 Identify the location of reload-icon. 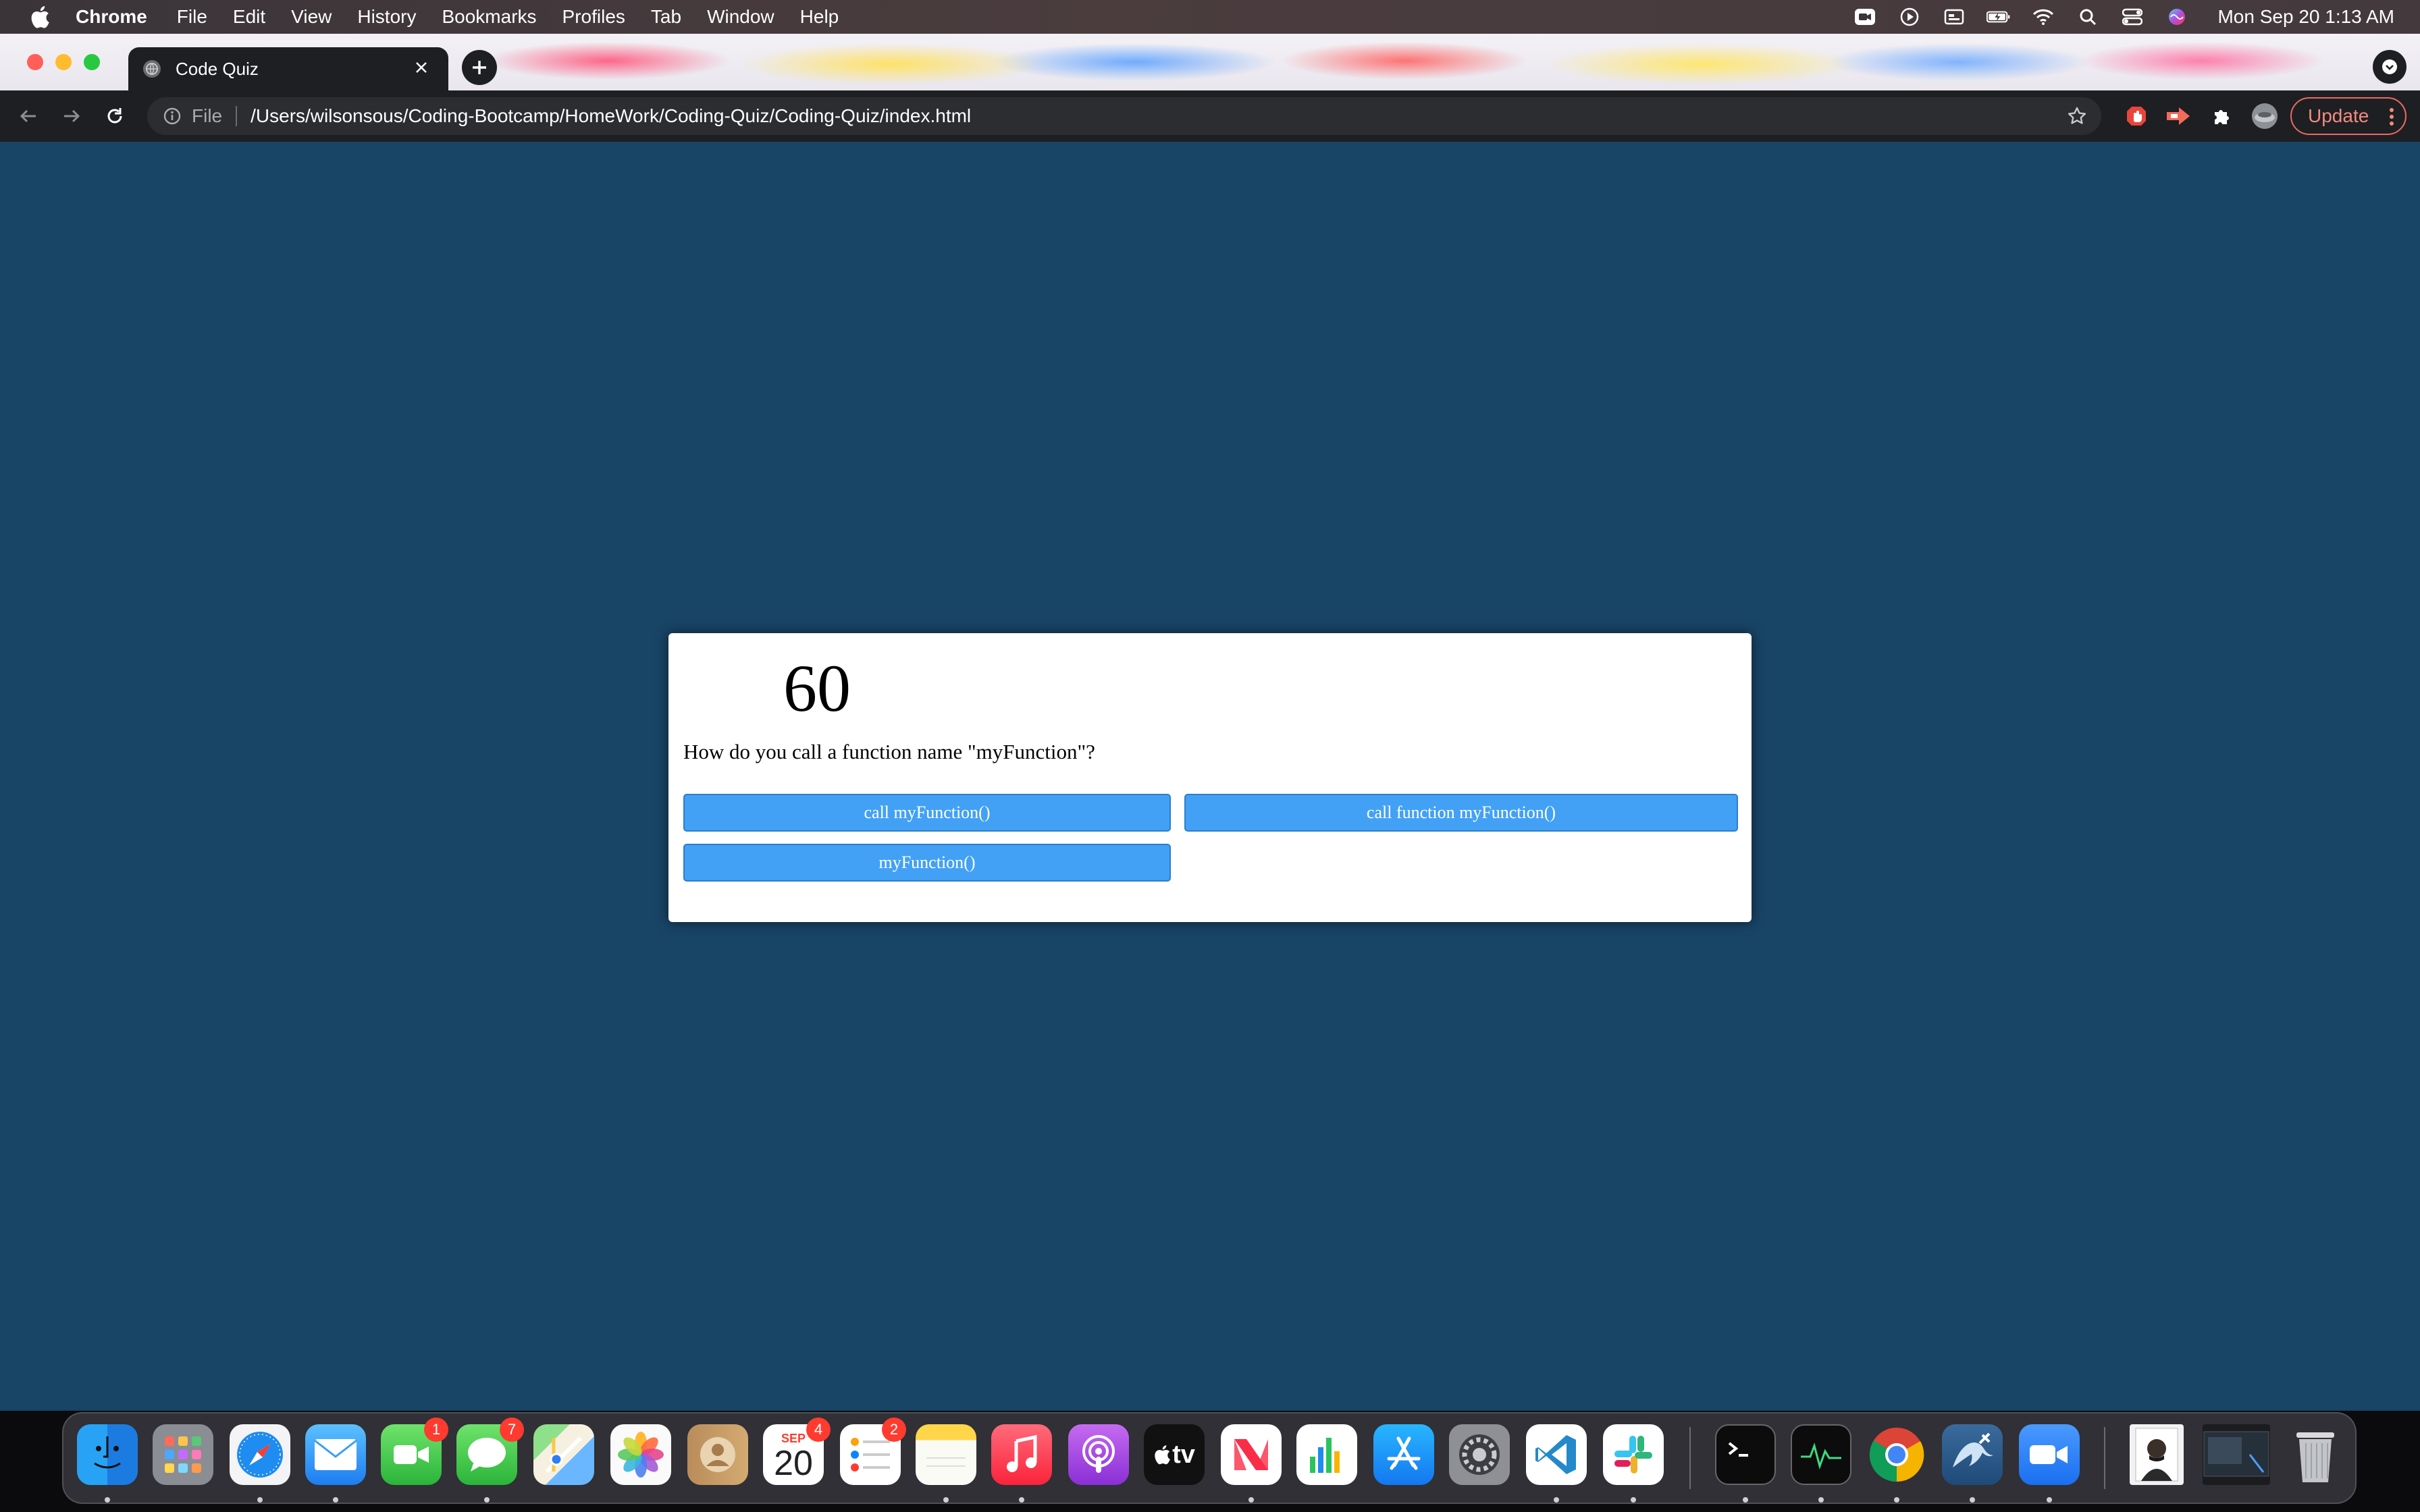
(114, 116).